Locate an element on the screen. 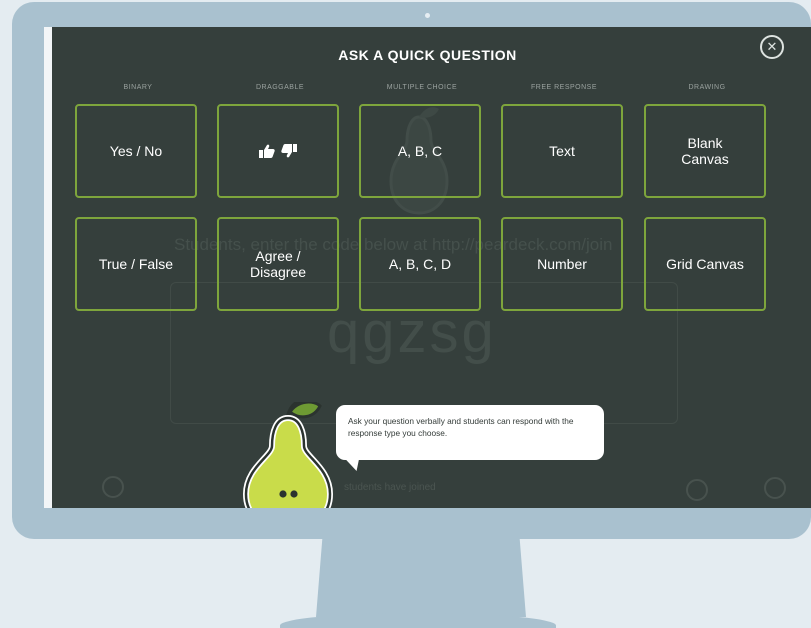 This screenshot has width=811, height=628. blank-canvas-label: Blank Canvas is located at coordinates (705, 151).